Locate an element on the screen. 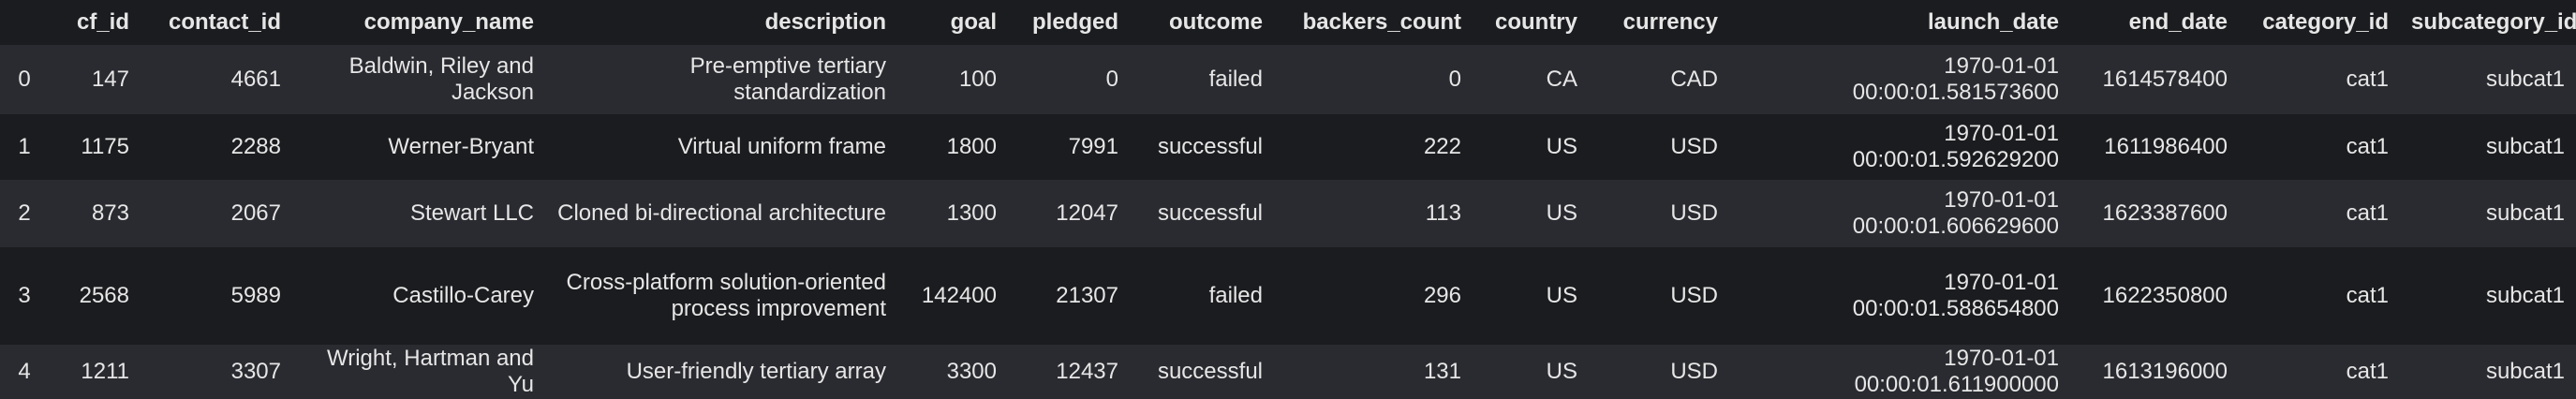 This screenshot has height=399, width=2576. row-index: 3 is located at coordinates (25, 296).